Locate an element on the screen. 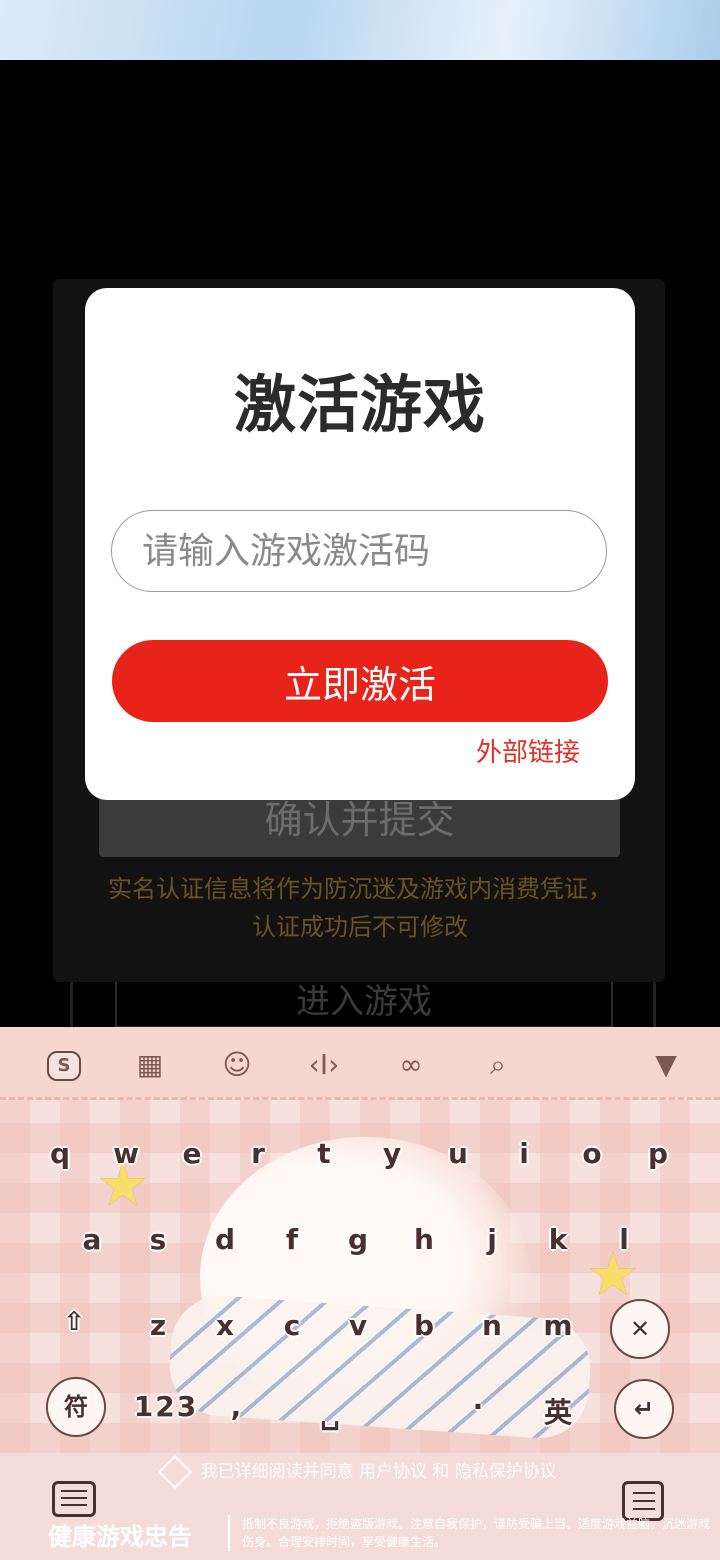  activation-code-input is located at coordinates (359, 551).